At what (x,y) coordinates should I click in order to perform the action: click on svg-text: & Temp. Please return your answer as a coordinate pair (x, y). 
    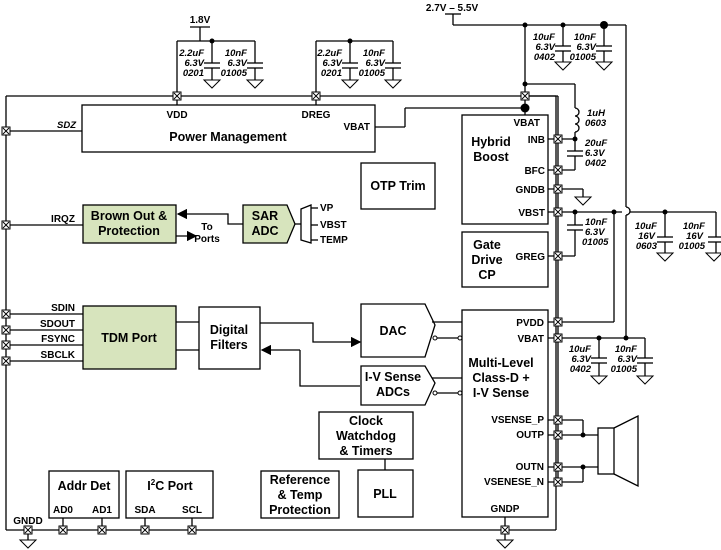
    Looking at the image, I should click on (300, 495).